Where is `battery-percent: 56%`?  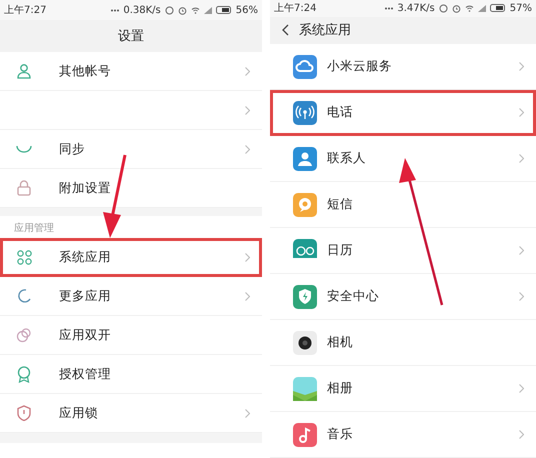 battery-percent: 56% is located at coordinates (247, 10).